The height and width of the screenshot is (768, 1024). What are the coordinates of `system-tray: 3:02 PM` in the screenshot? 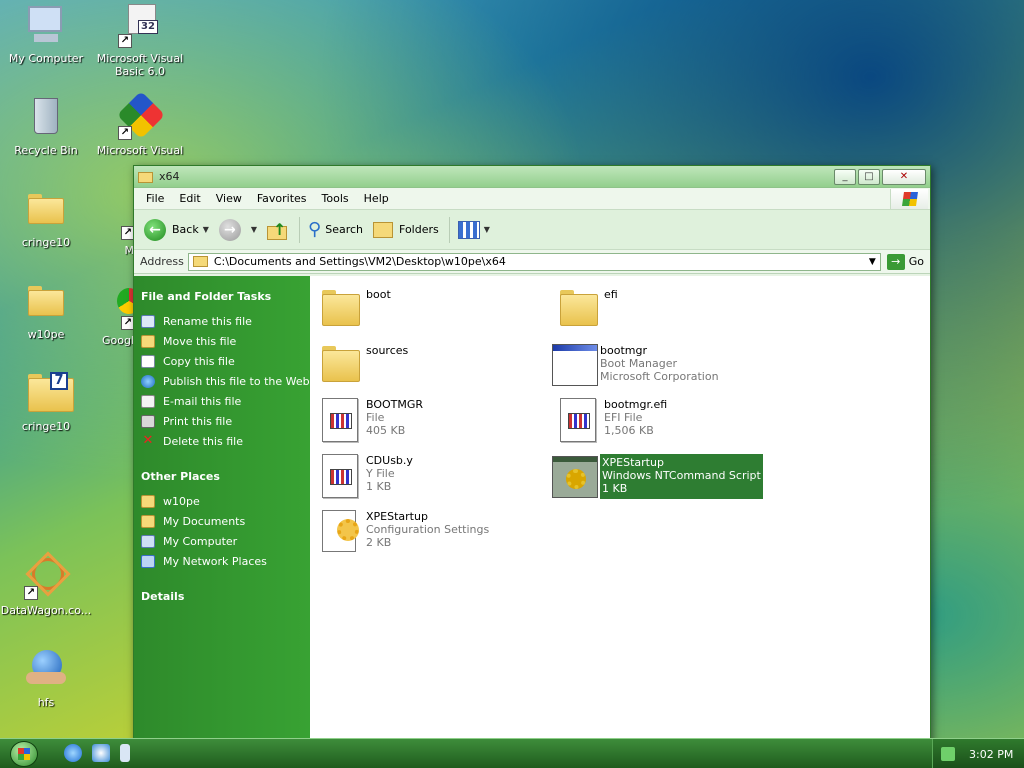 It's located at (978, 753).